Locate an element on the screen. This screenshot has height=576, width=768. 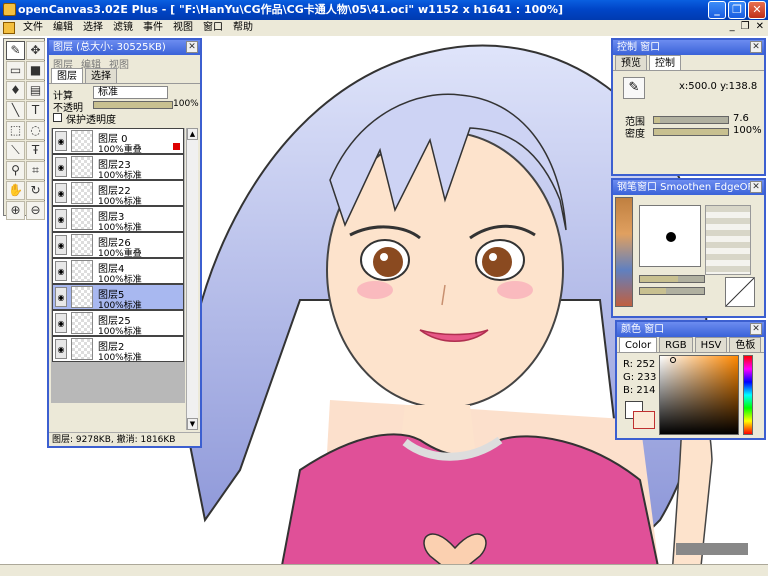
layer-row: ◉ 图层2 100%标准 is located at coordinates (118, 349).